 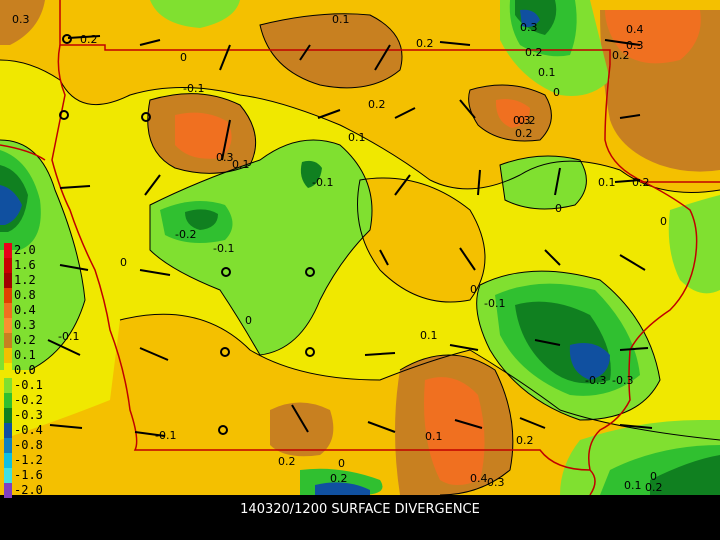 What do you see at coordinates (25, 250) in the screenshot?
I see `legend-label: 2.0` at bounding box center [25, 250].